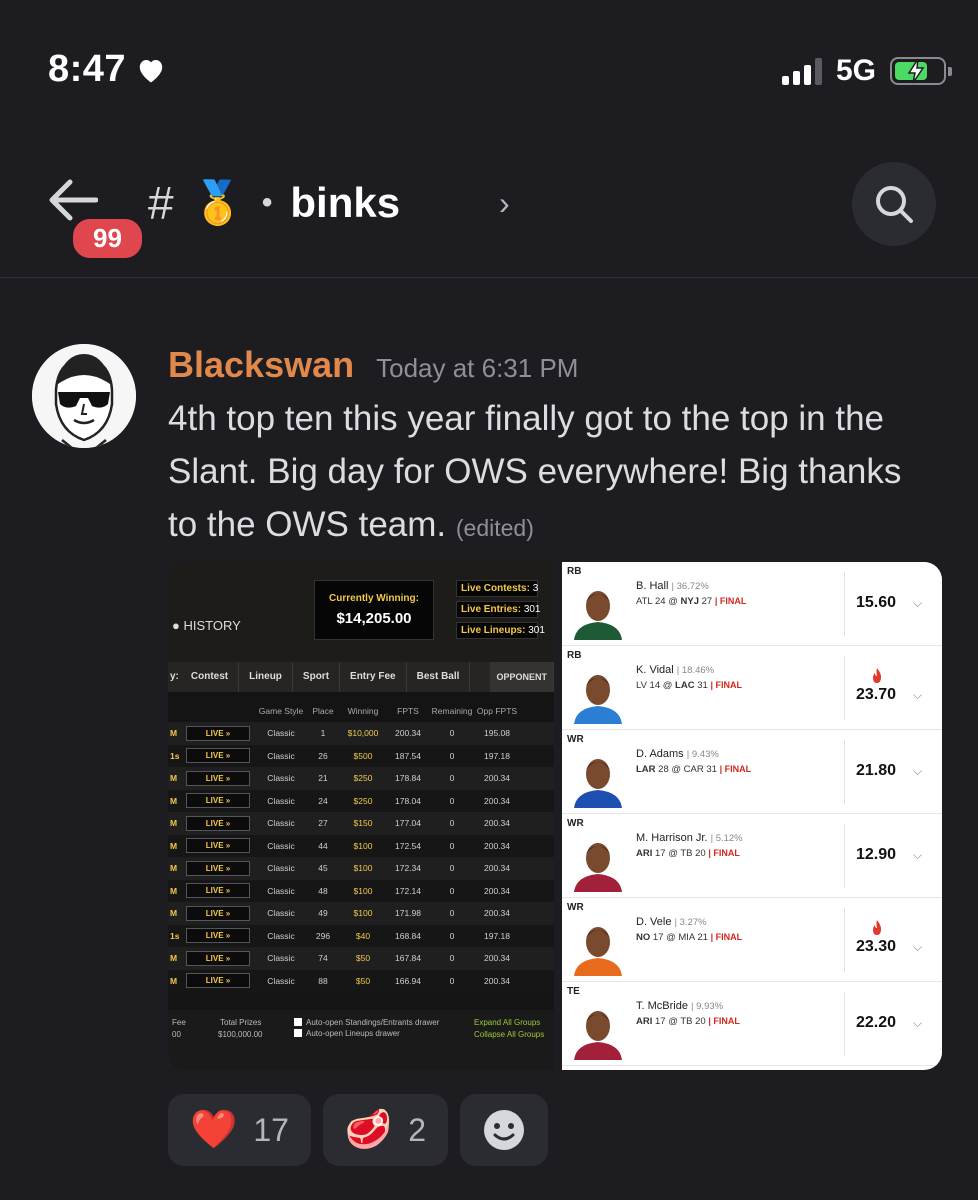 The width and height of the screenshot is (978, 1200). Describe the element at coordinates (522, 677) in the screenshot. I see `tab-opponent: OPPONENT` at that location.